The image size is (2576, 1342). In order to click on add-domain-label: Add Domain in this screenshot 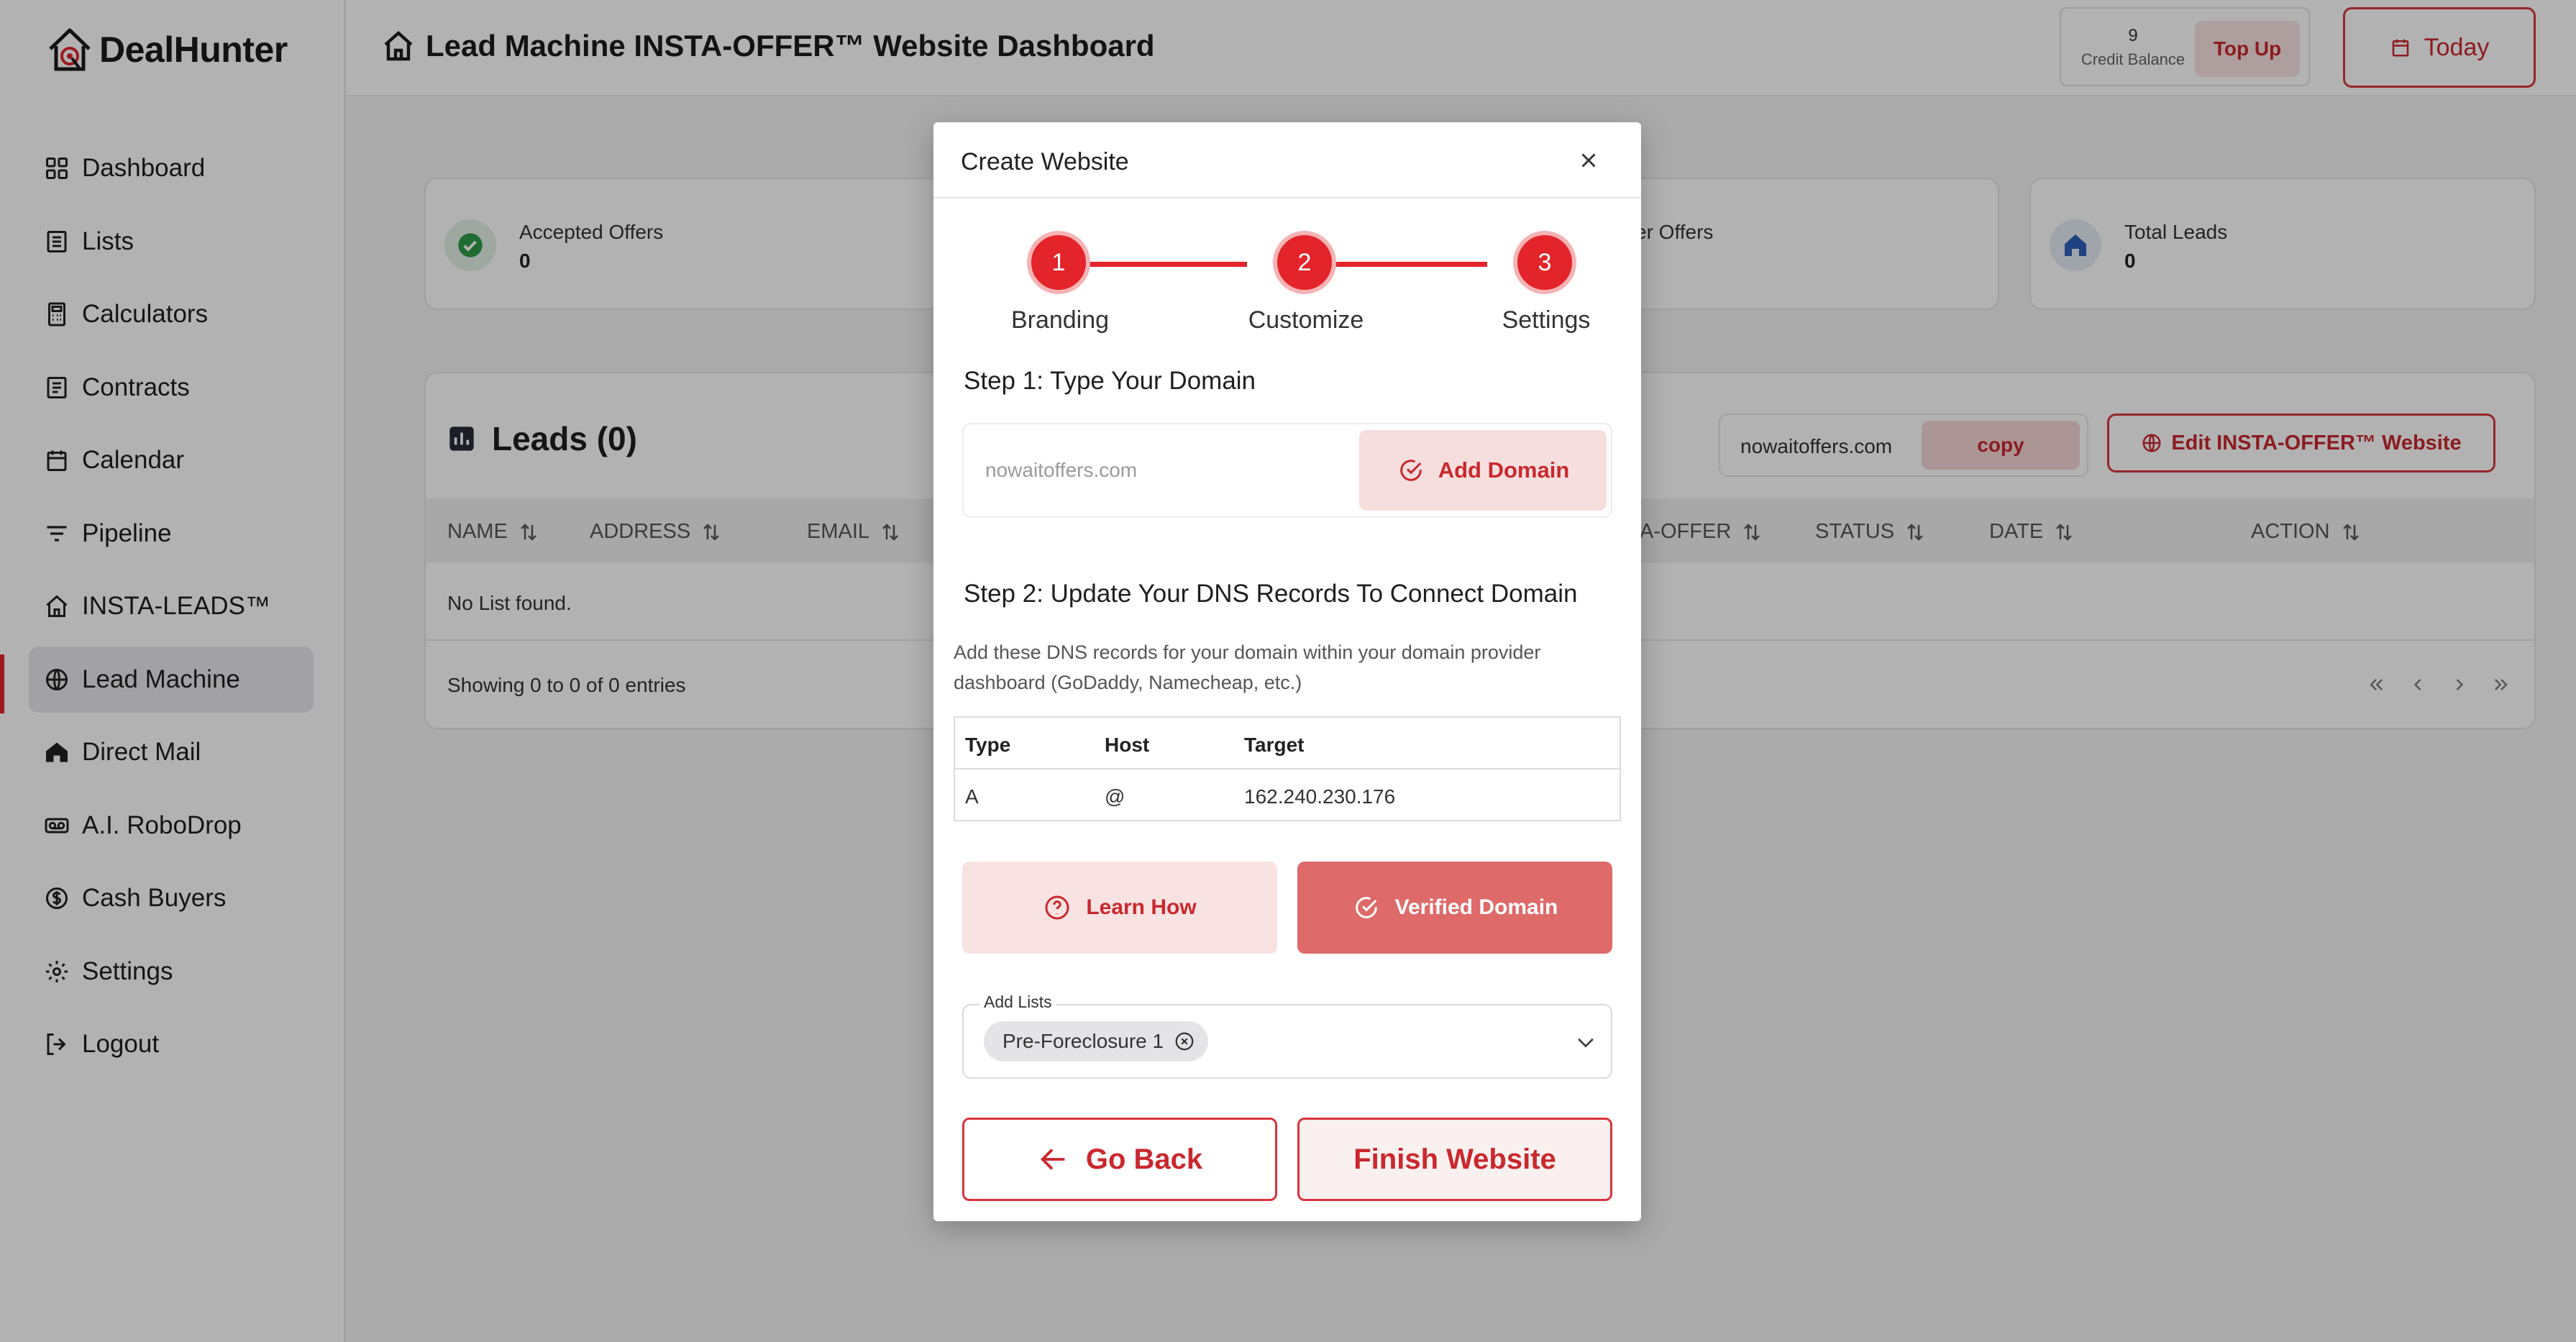, I will do `click(1504, 470)`.